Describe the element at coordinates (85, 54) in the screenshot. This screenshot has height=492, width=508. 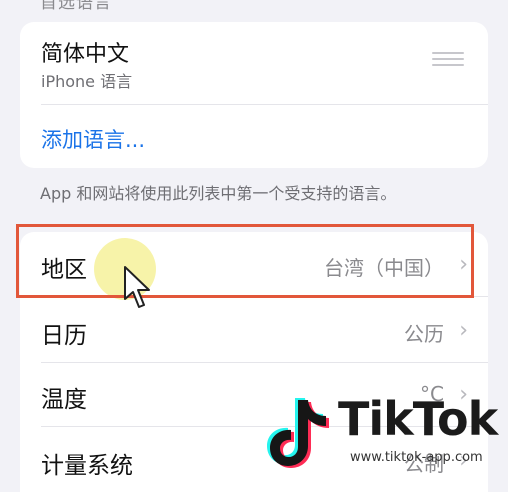
I see `language-title: 简体中文` at that location.